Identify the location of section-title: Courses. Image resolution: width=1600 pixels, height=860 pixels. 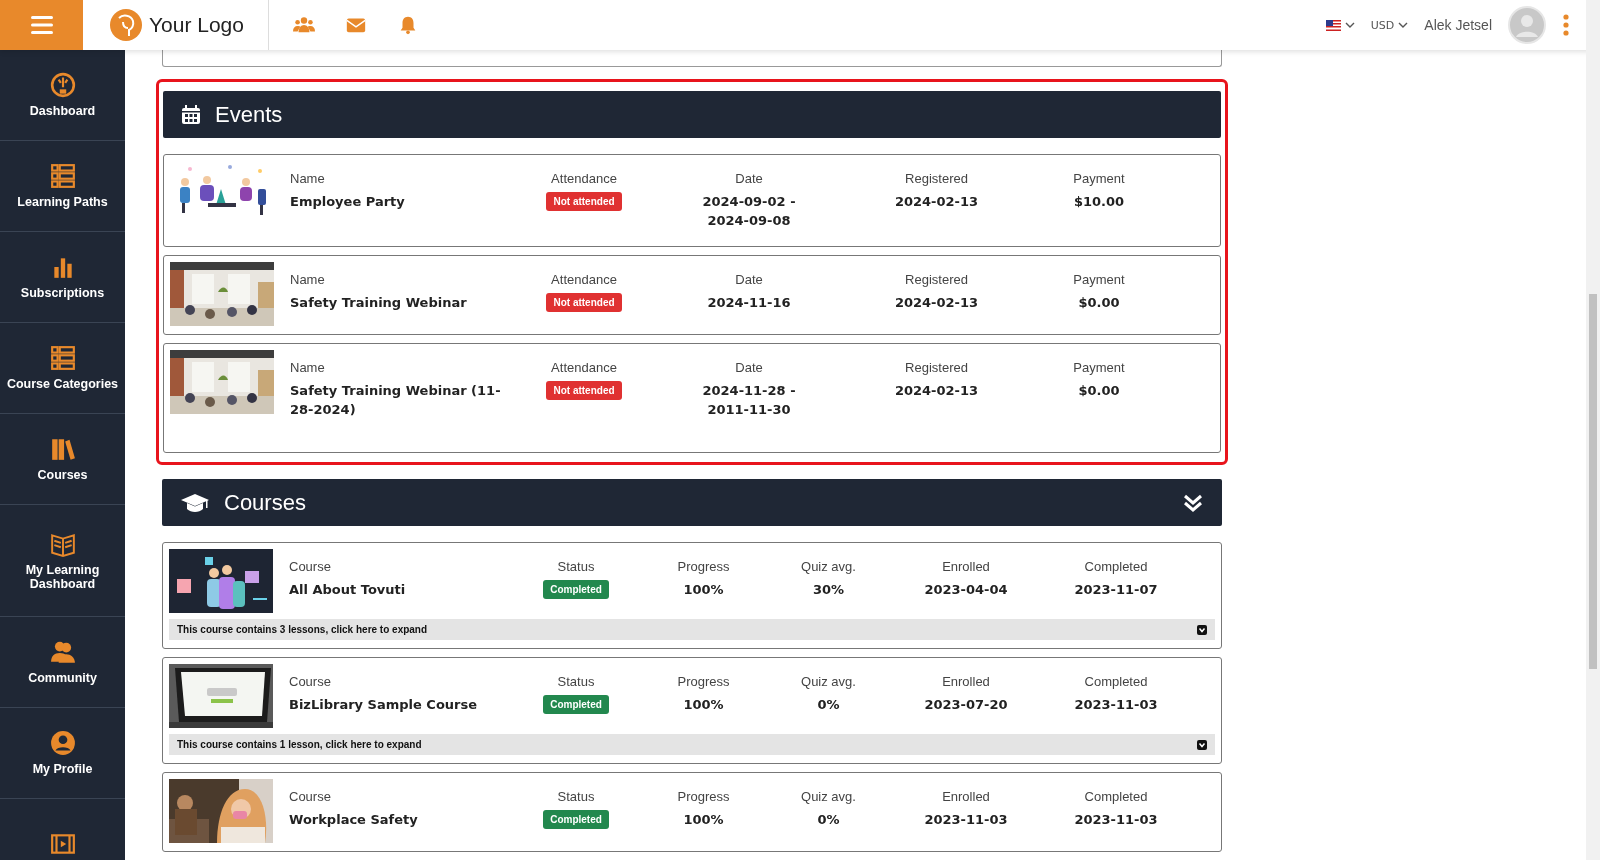
(265, 502).